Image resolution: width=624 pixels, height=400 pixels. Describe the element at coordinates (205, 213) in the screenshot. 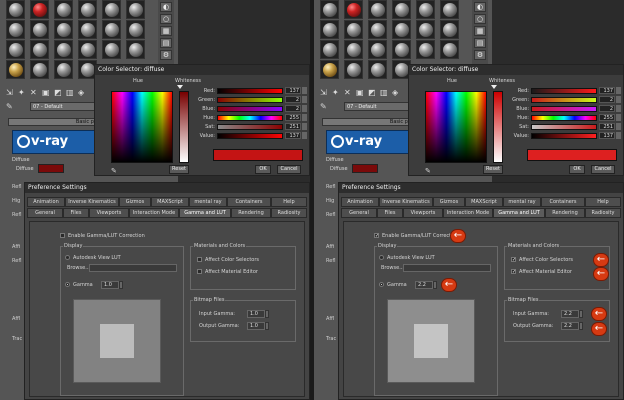

I see `tab-gamma-and-lut: Gamma and LUT` at that location.